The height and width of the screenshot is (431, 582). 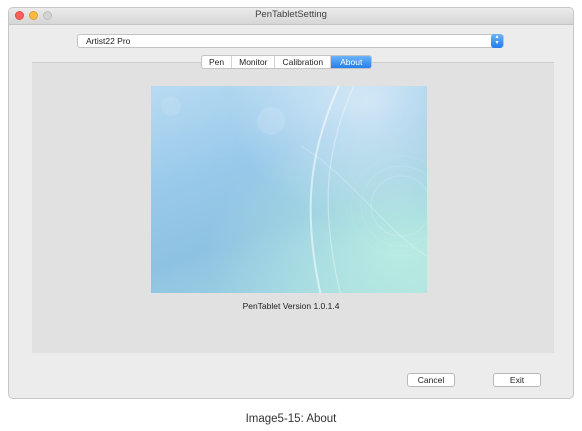 I want to click on tab-monitor: Monitor, so click(x=254, y=62).